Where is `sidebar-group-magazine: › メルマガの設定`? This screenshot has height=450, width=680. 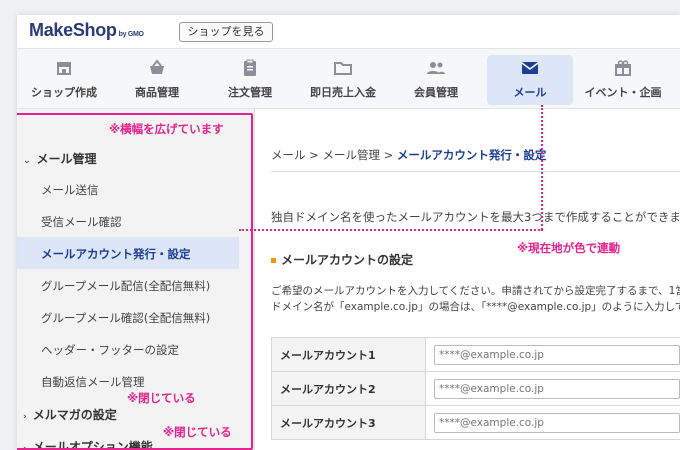 sidebar-group-magazine: › メルマガの設定 is located at coordinates (70, 414).